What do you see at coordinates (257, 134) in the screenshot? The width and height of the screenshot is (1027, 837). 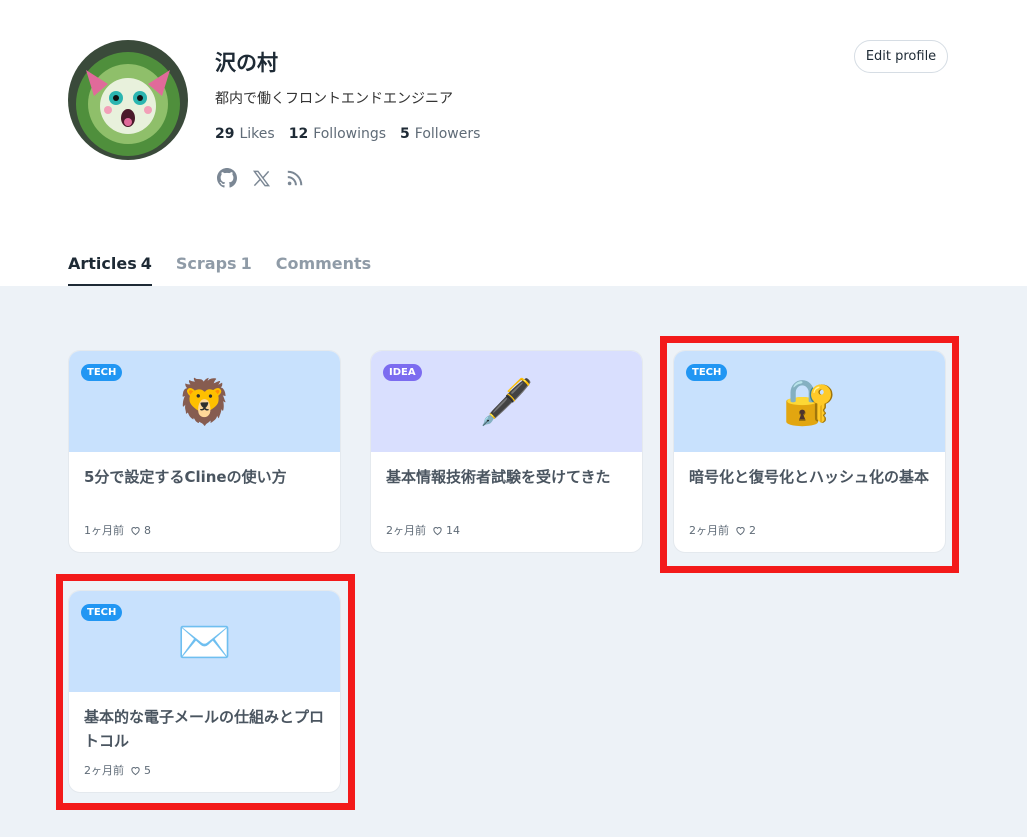 I see `stat-label: Likes` at bounding box center [257, 134].